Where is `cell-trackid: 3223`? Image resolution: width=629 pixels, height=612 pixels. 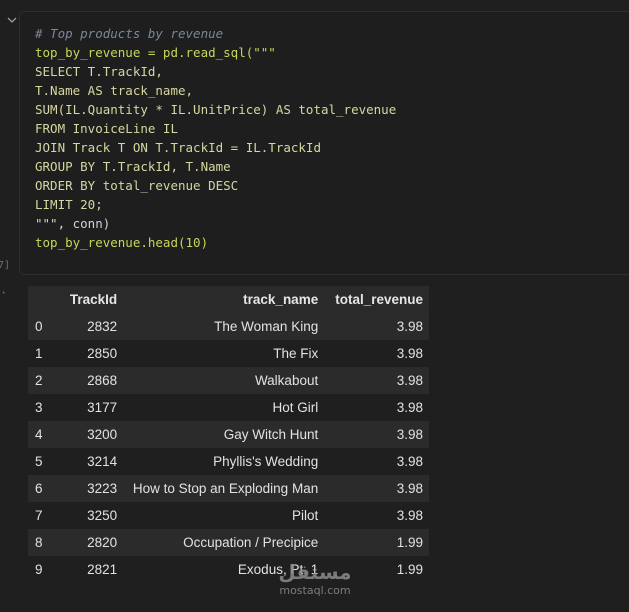
cell-trackid: 3223 is located at coordinates (102, 488).